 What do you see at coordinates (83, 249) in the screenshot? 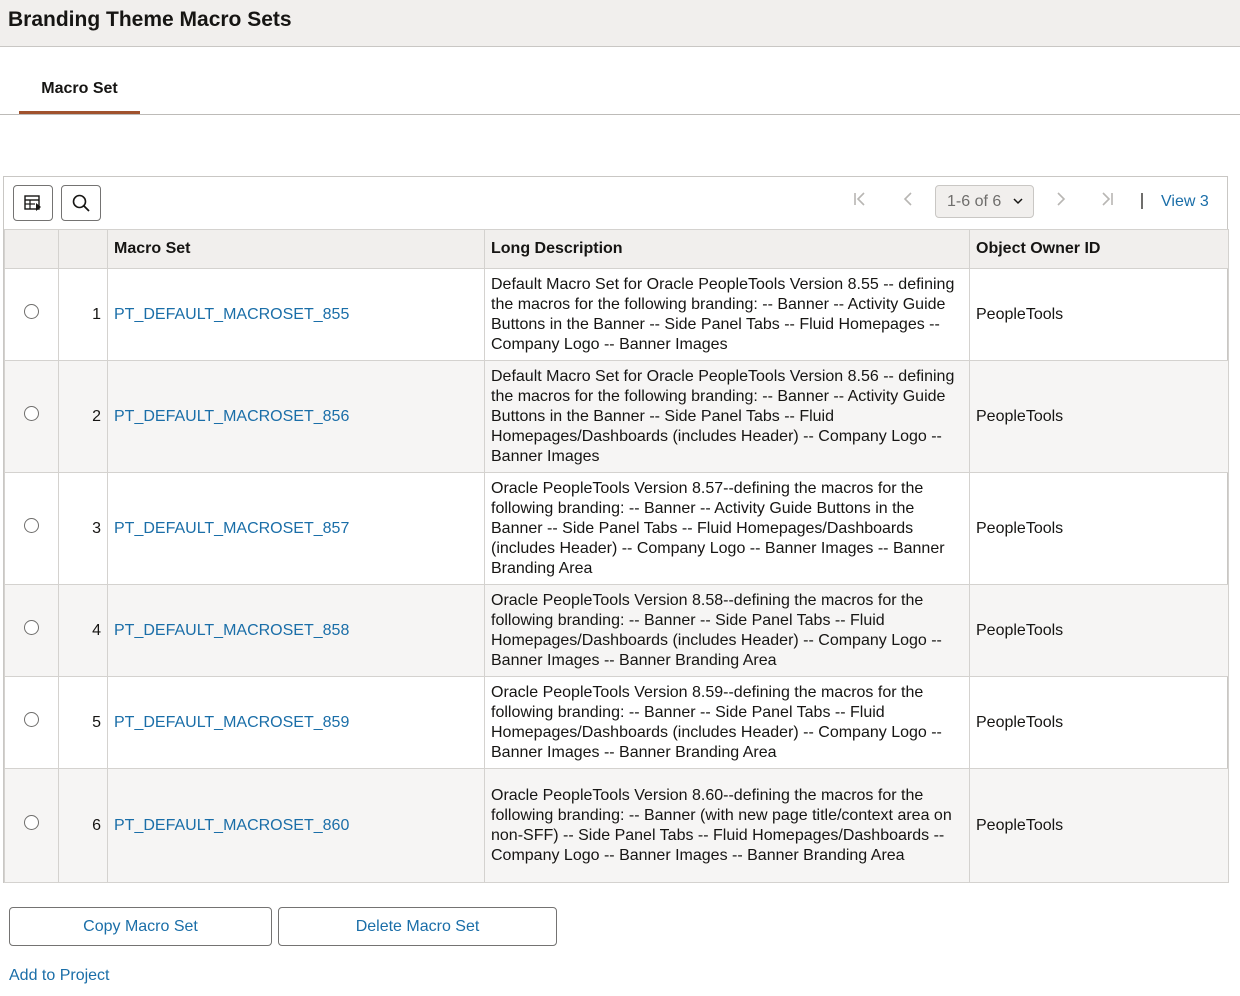
I see `row-number-column-header` at bounding box center [83, 249].